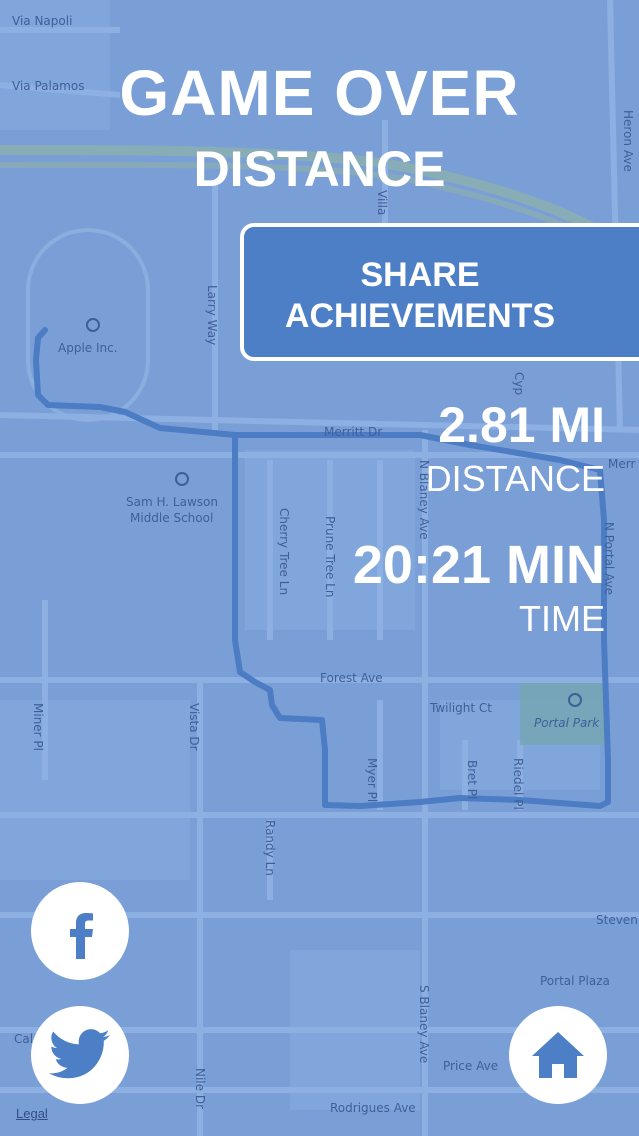  Describe the element at coordinates (23, 1039) in the screenshot. I see `map-label: Cal` at that location.